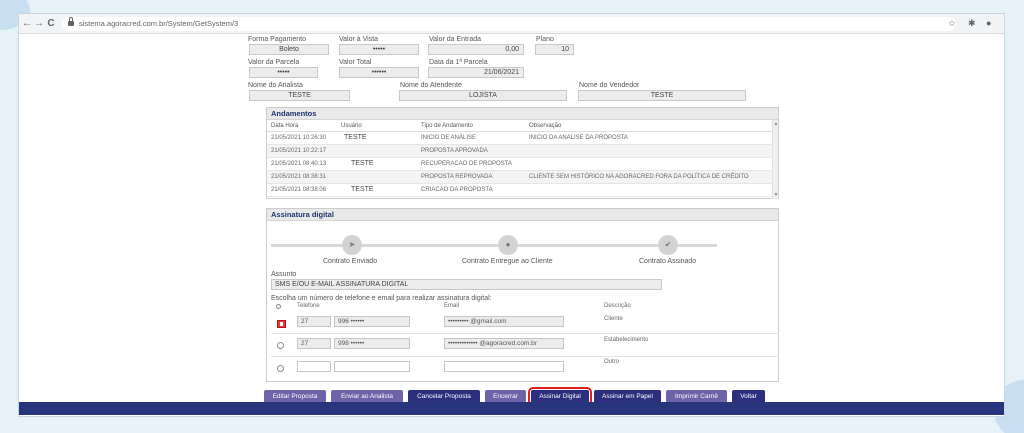 This screenshot has height=433, width=1024. I want to click on row-tipo: PROPOSTA APROVADA, so click(454, 151).